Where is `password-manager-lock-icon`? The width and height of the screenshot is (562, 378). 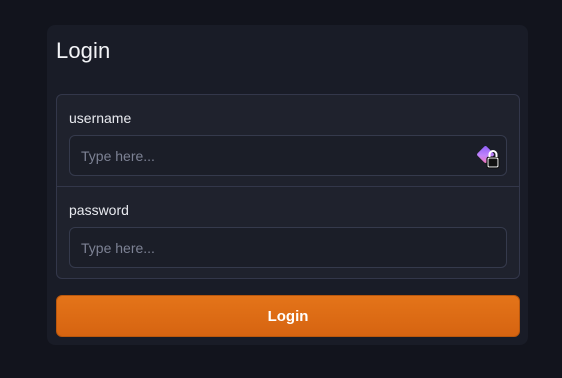
password-manager-lock-icon is located at coordinates (489, 158).